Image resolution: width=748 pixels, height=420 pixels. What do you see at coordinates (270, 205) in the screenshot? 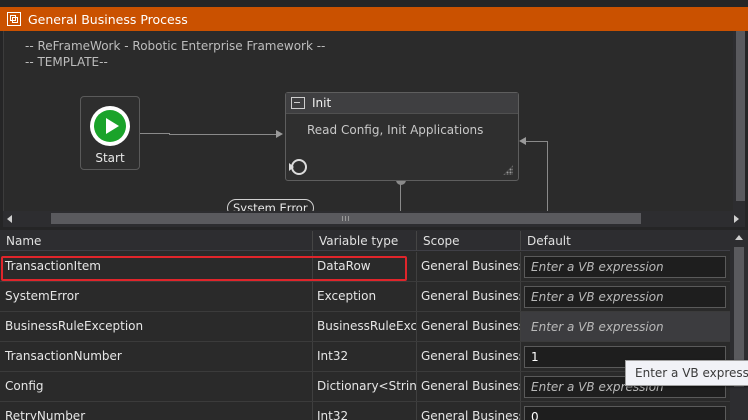
I see `transition-label-system-error: System Error` at bounding box center [270, 205].